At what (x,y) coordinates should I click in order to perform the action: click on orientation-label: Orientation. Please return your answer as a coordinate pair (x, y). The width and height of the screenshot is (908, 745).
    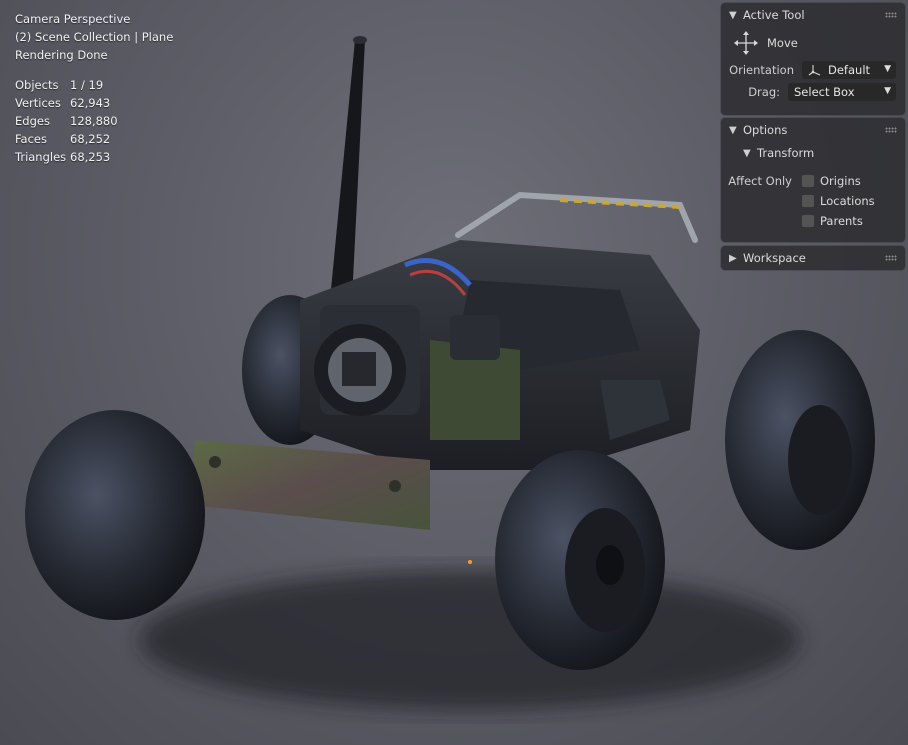
    Looking at the image, I should click on (761, 70).